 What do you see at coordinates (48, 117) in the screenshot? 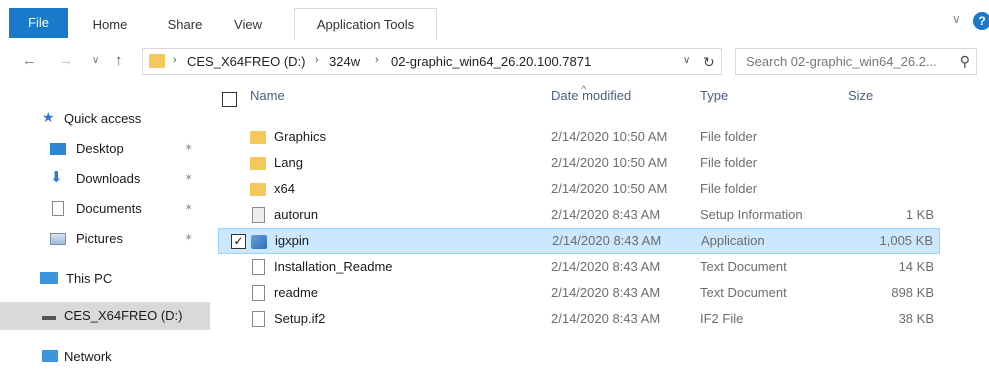
I see `star-icon: ★` at bounding box center [48, 117].